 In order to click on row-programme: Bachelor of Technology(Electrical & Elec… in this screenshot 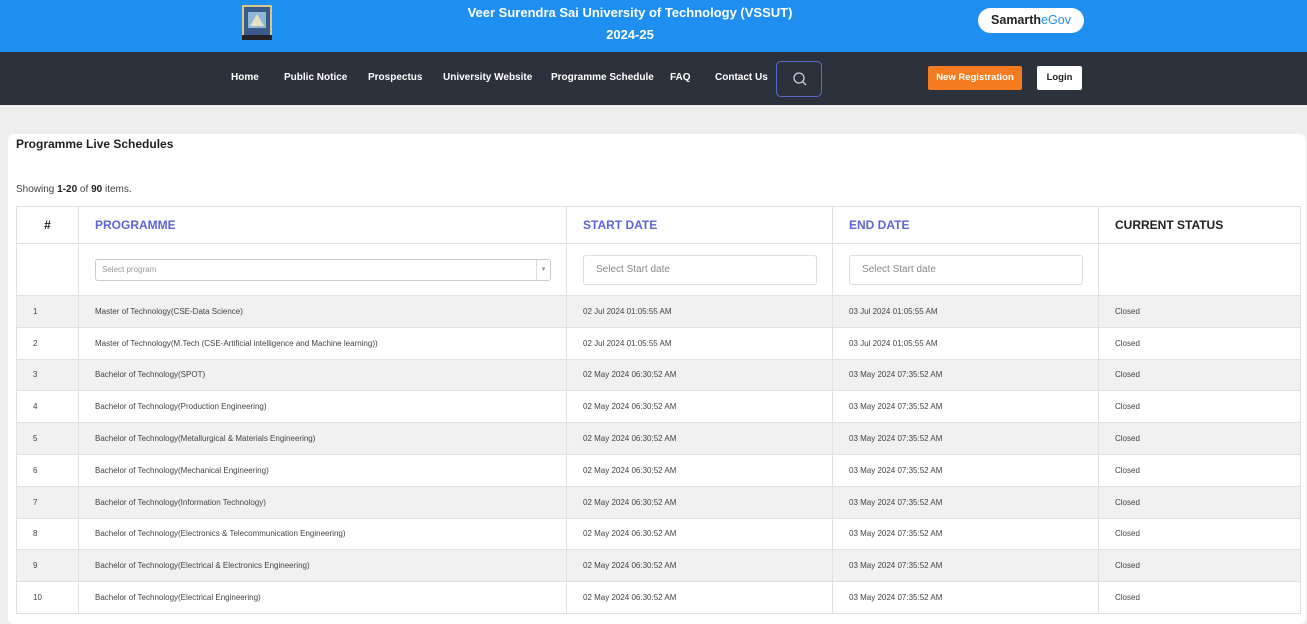, I will do `click(322, 566)`.